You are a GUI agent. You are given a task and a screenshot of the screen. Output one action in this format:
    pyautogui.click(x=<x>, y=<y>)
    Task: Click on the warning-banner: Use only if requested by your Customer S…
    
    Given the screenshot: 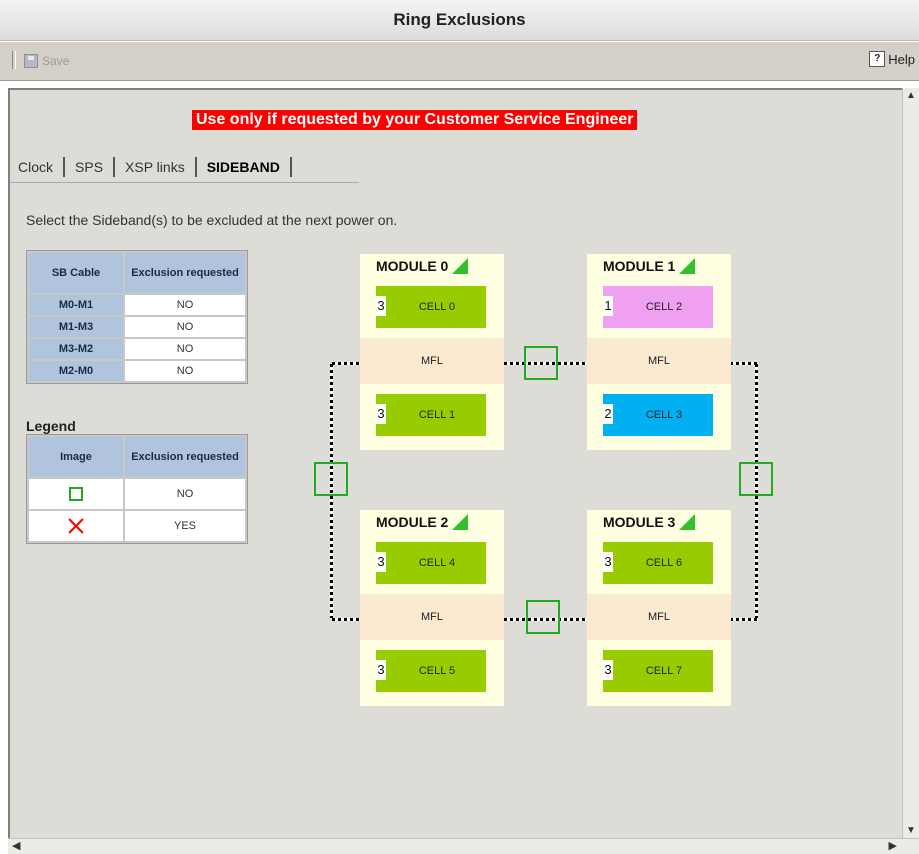 What is the action you would take?
    pyautogui.click(x=415, y=120)
    